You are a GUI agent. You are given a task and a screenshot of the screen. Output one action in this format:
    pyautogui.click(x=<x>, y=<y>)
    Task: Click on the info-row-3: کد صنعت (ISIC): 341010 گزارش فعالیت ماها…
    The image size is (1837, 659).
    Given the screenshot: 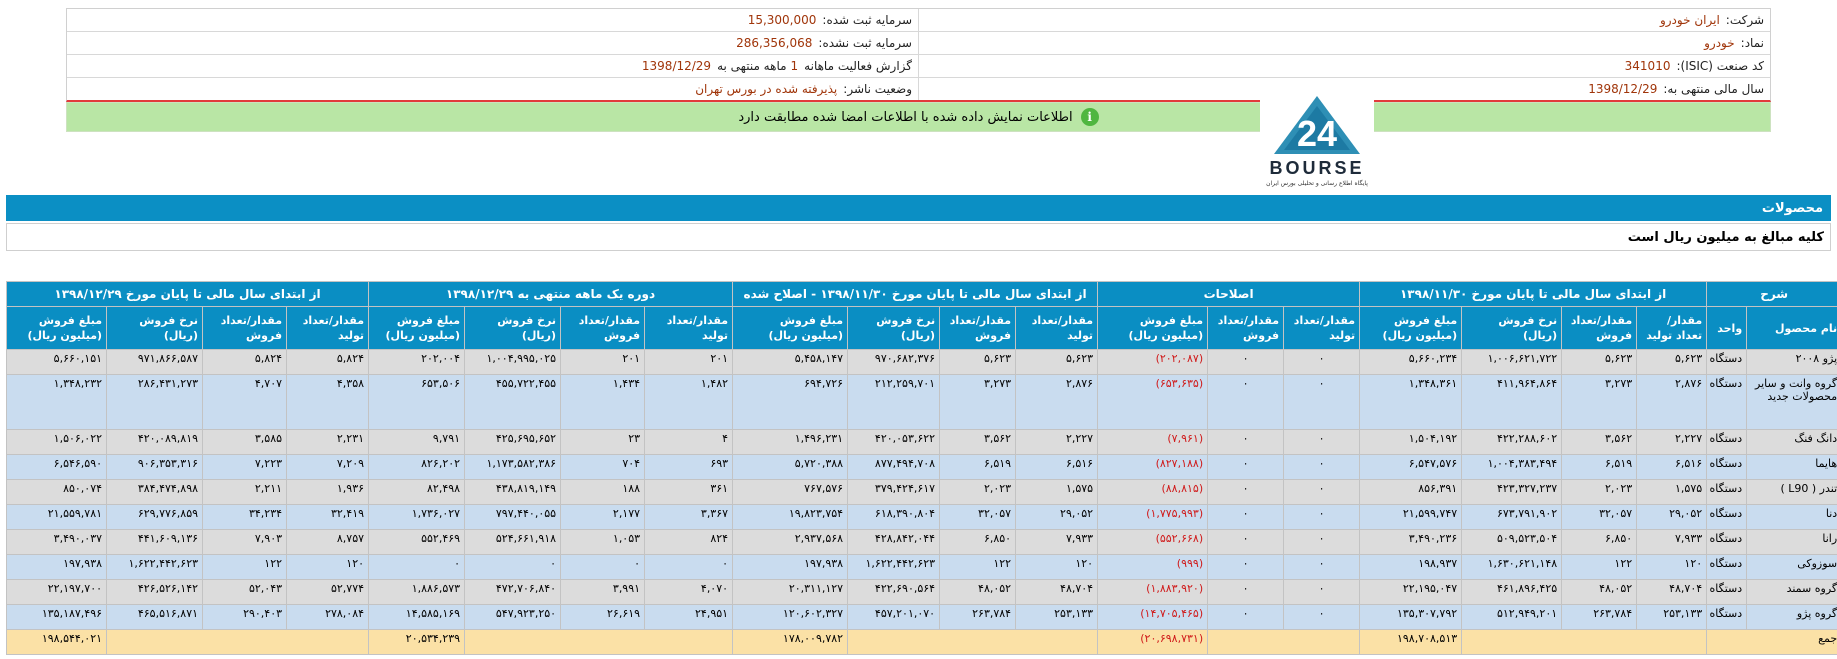 What is the action you would take?
    pyautogui.click(x=918, y=66)
    